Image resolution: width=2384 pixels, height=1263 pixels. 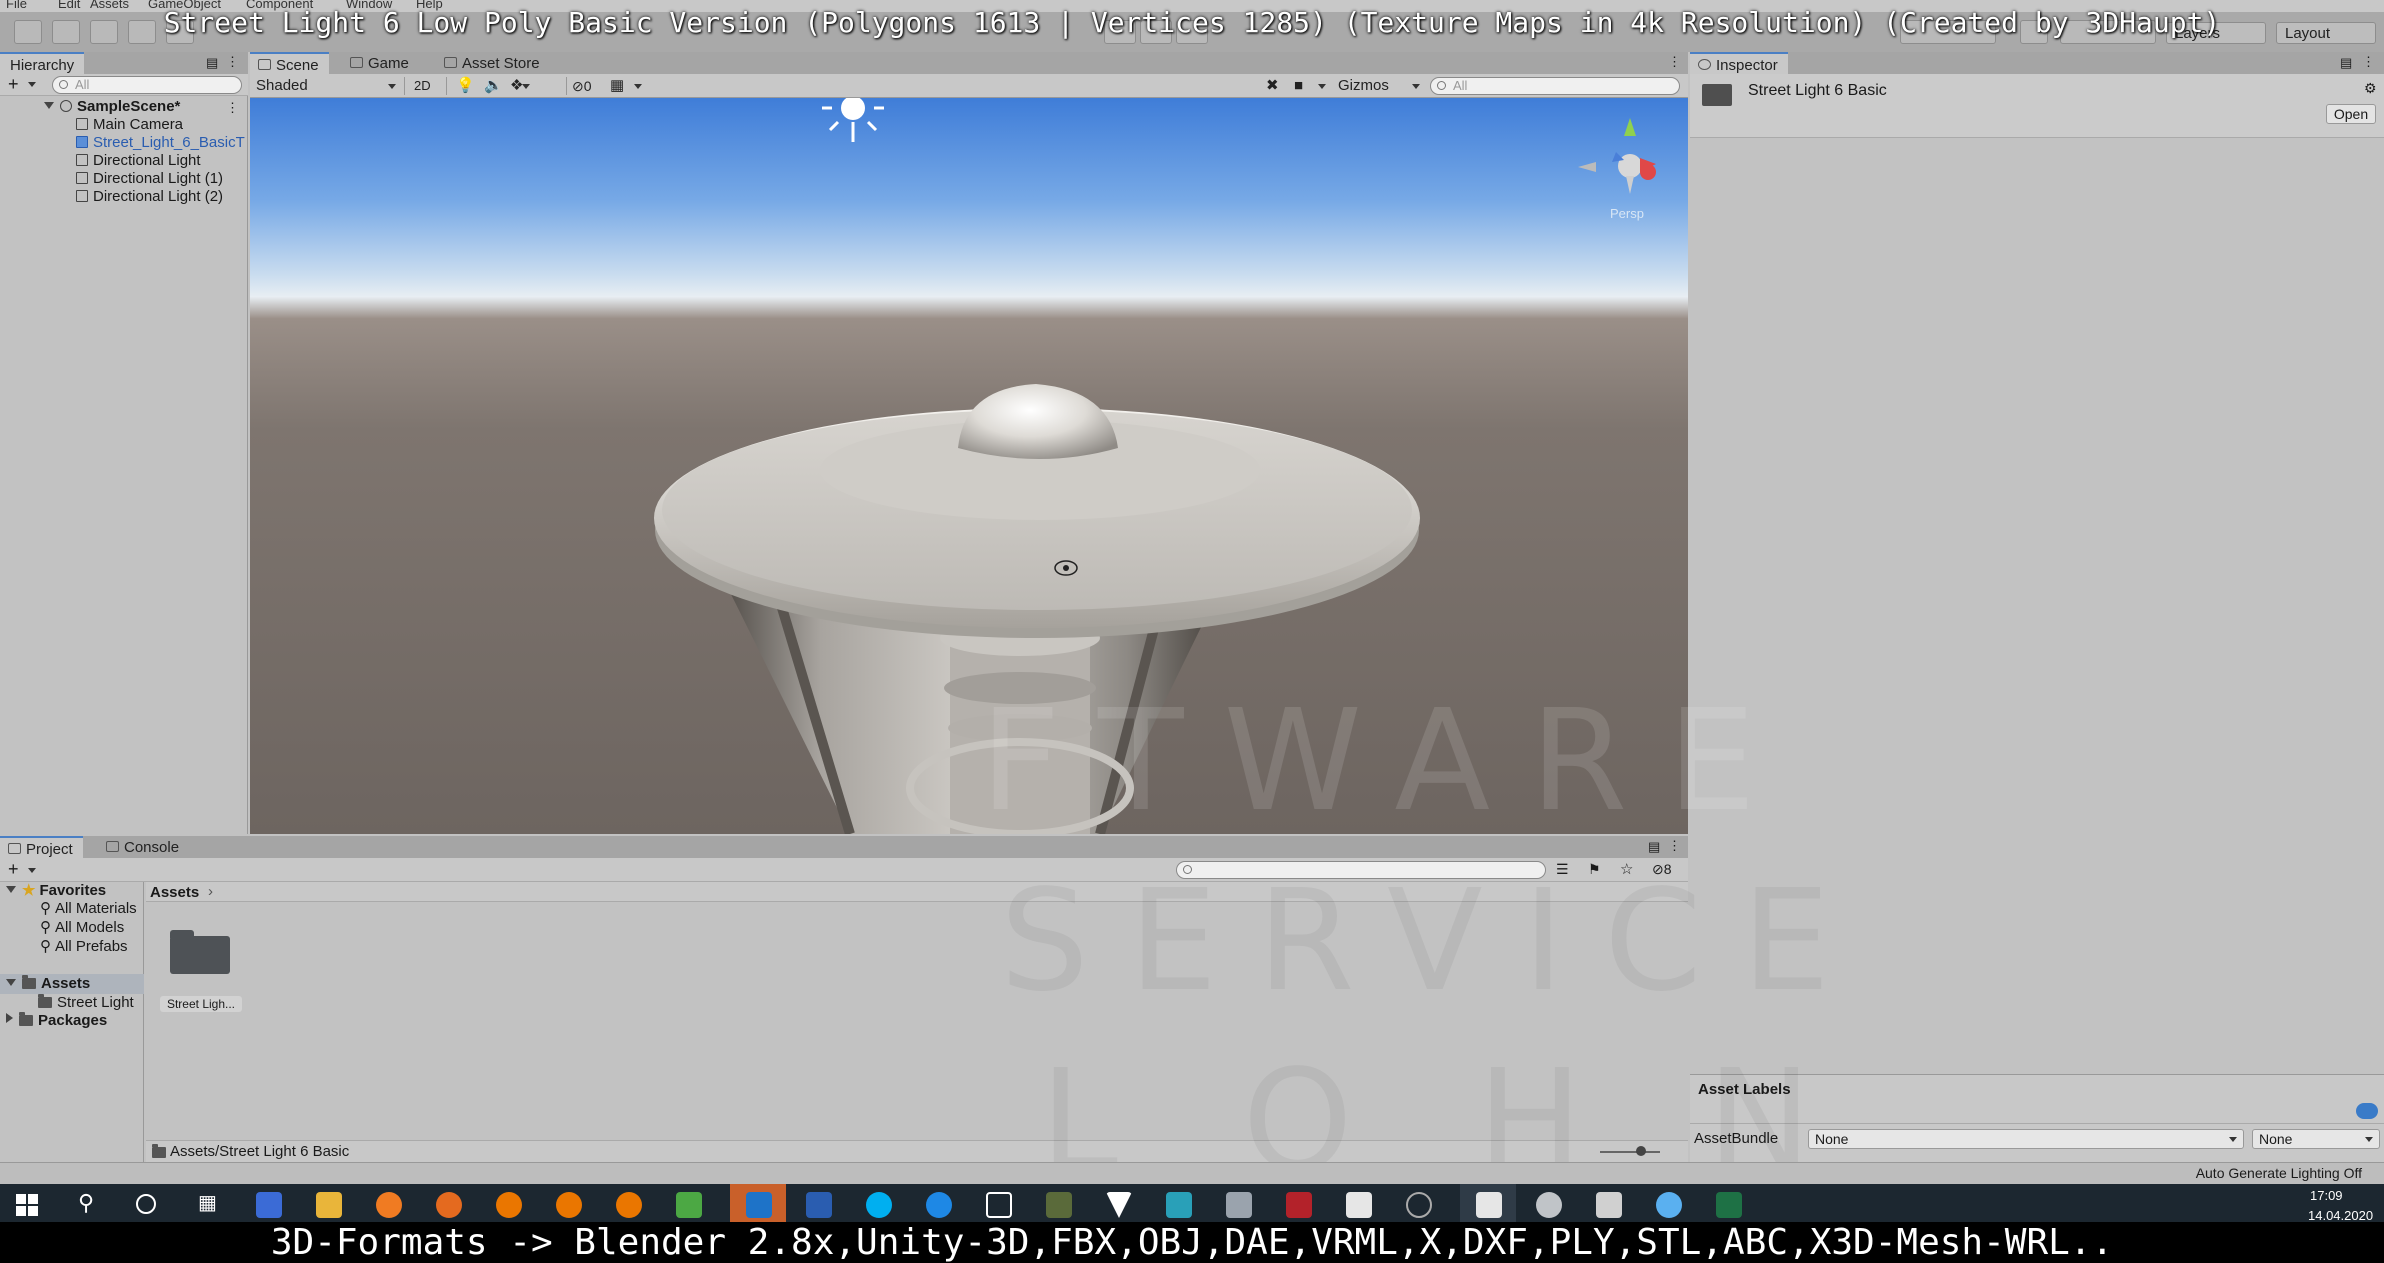 What do you see at coordinates (689, 1205) in the screenshot?
I see `notepad-icon` at bounding box center [689, 1205].